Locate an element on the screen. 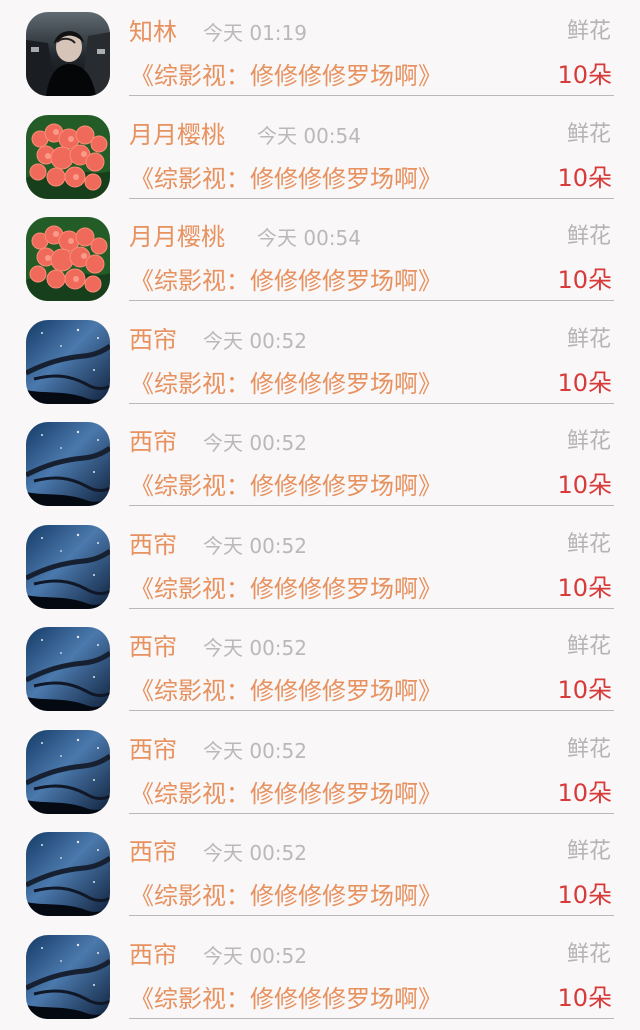 The height and width of the screenshot is (1030, 640). person-avatar-image is located at coordinates (68, 54).